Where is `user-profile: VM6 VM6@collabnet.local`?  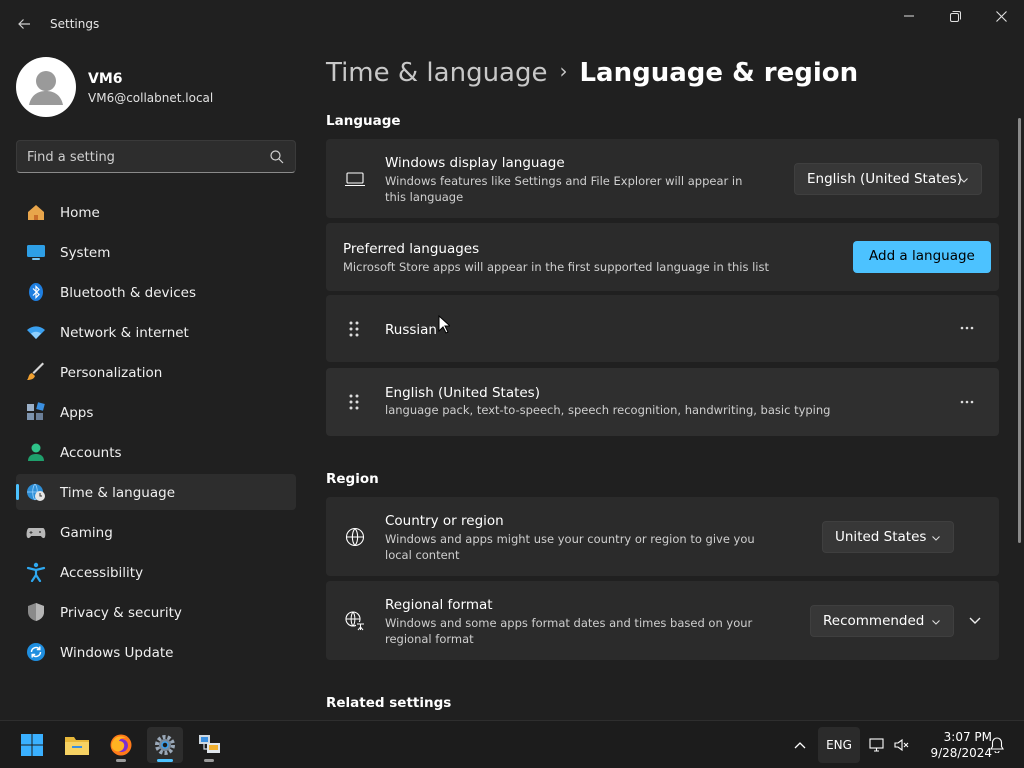 user-profile: VM6 VM6@collabnet.local is located at coordinates (161, 87).